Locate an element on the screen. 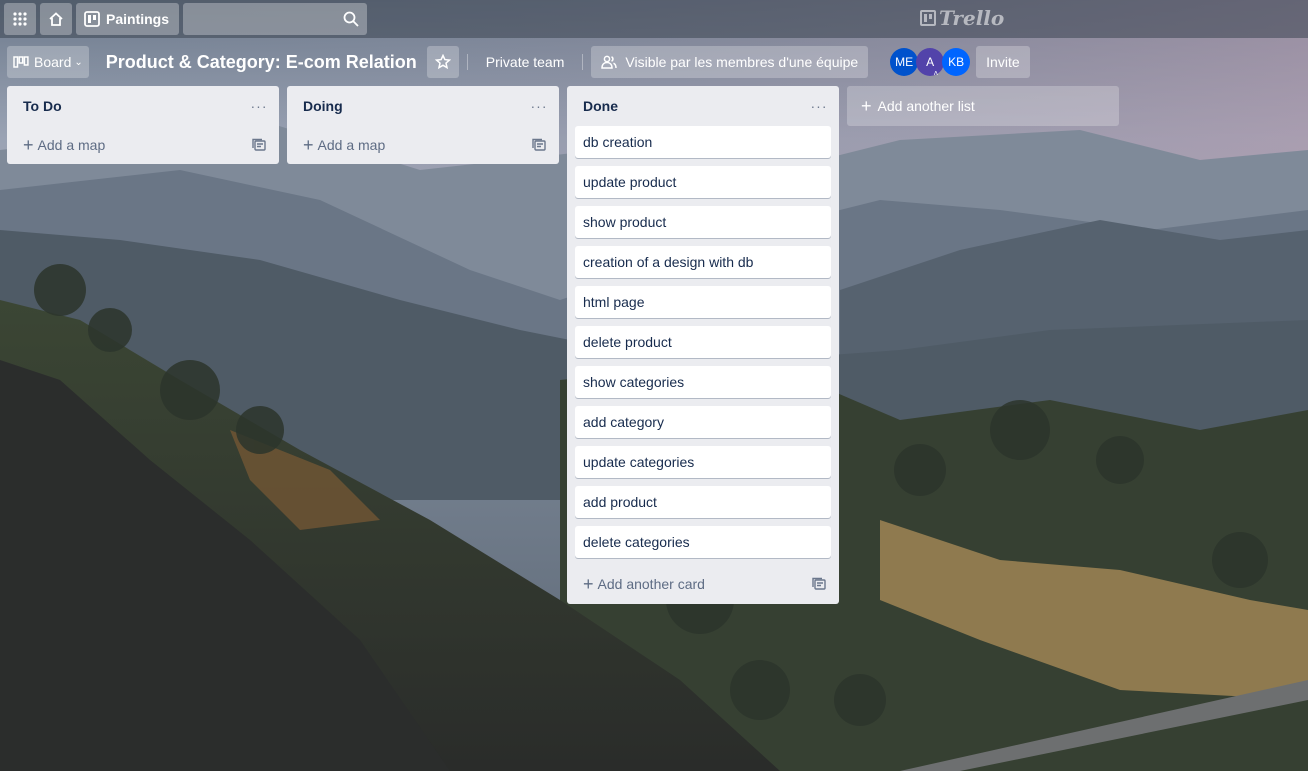 The height and width of the screenshot is (771, 1308). avatar-initials: A is located at coordinates (930, 62).